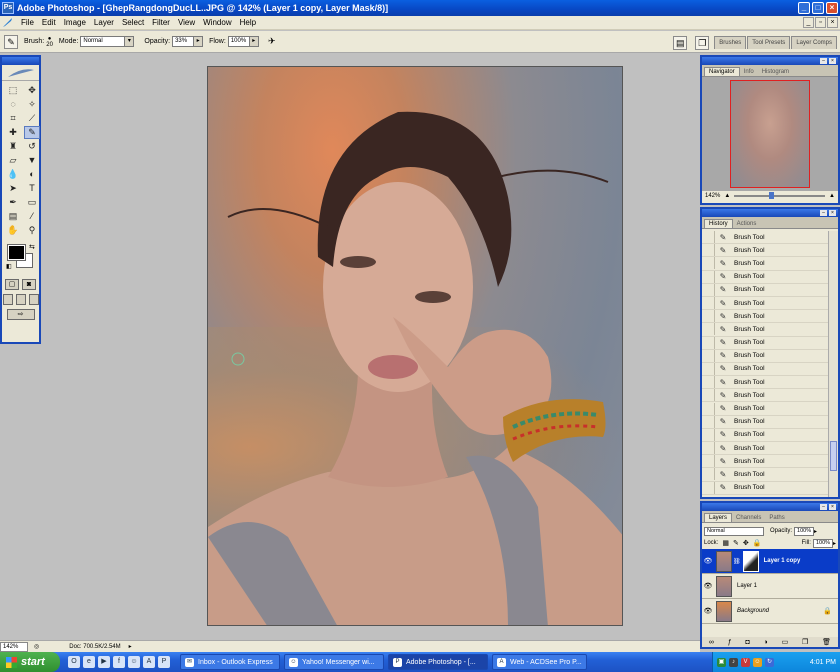  What do you see at coordinates (770, 507) in the screenshot?
I see `layers-panel-header: – ×` at bounding box center [770, 507].